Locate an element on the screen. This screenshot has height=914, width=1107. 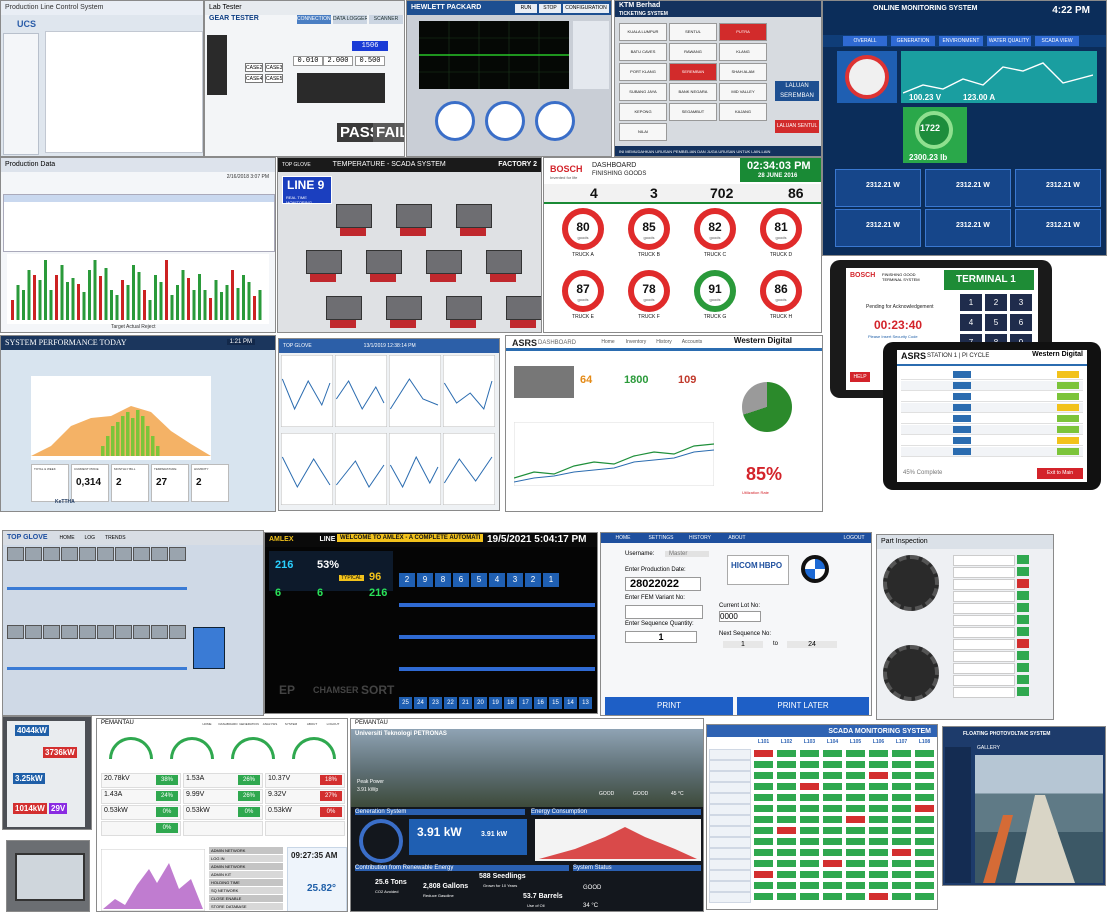
station-button: SEGAMBUT is located at coordinates (693, 112).